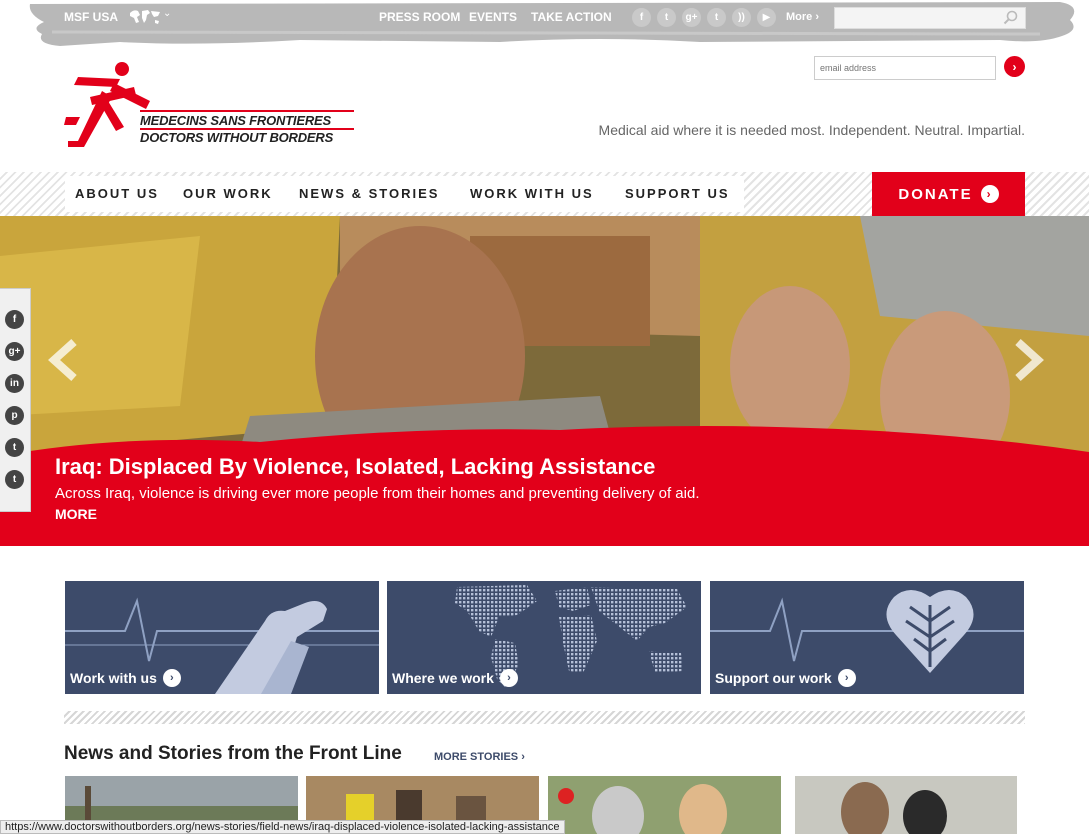  I want to click on tile-title: Support our work, so click(773, 678).